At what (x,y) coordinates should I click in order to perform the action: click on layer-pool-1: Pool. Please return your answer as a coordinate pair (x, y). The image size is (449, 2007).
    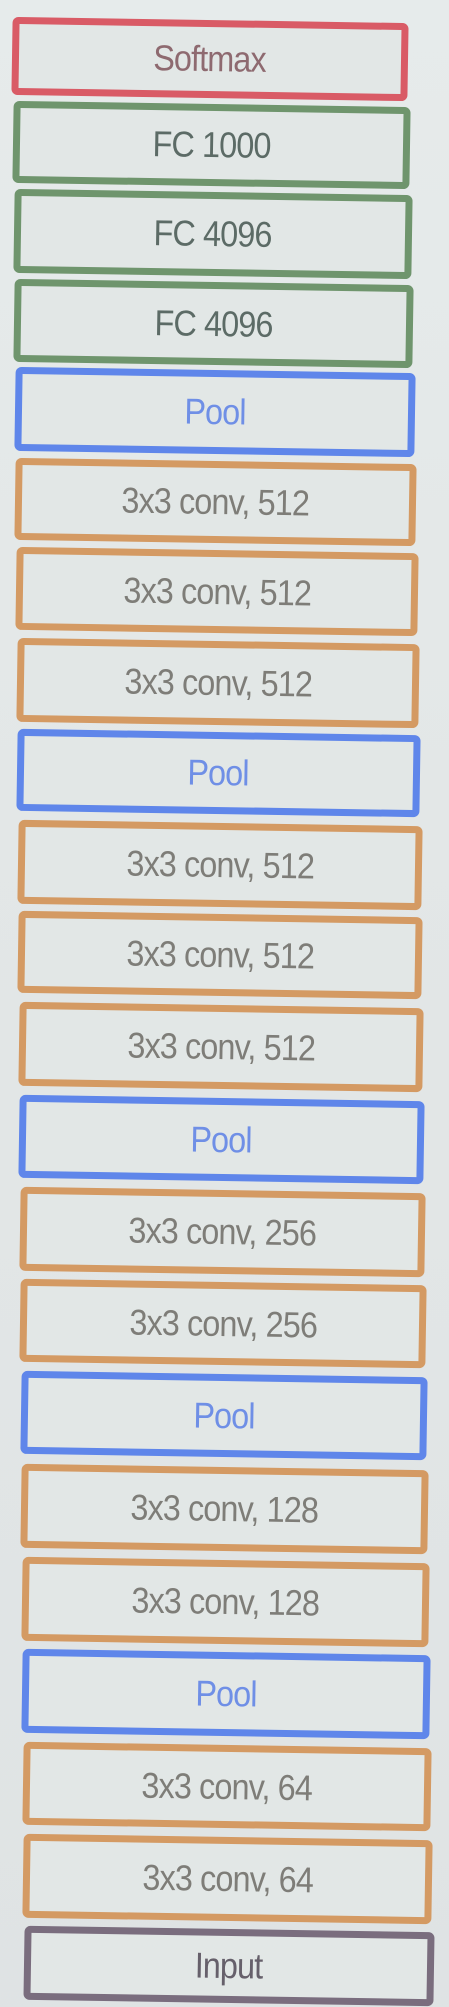
    Looking at the image, I should click on (226, 1694).